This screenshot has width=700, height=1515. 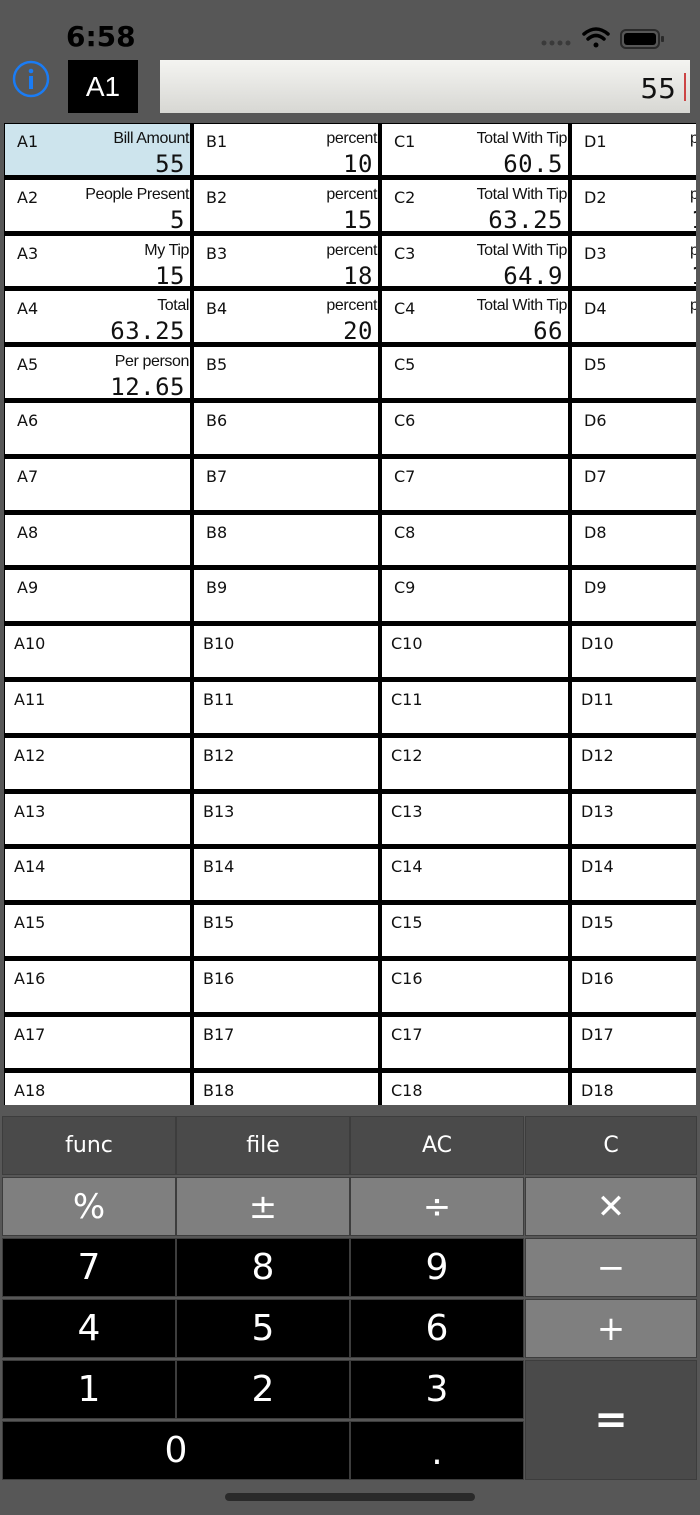 I want to click on cell-b6: B6, so click(x=286, y=428).